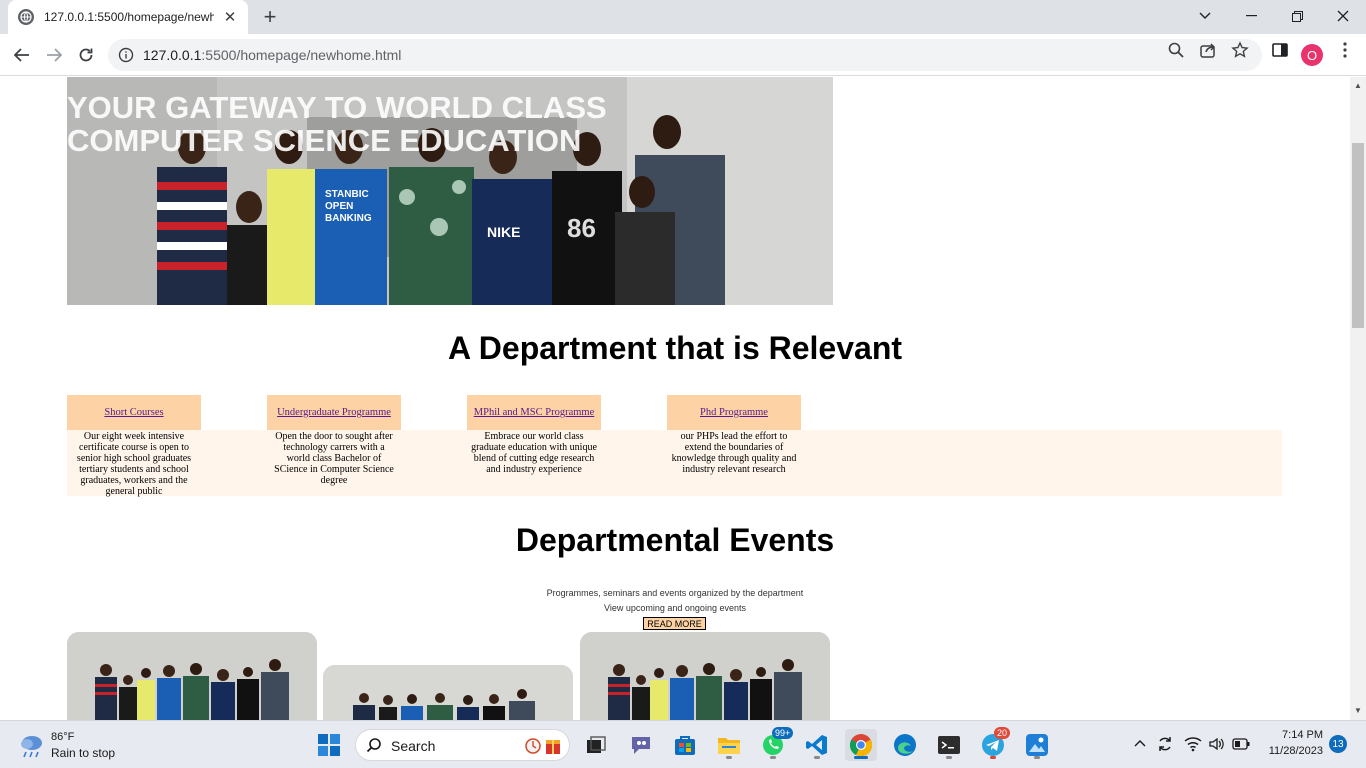 The height and width of the screenshot is (768, 1366). Describe the element at coordinates (337, 107) in the screenshot. I see `hero-title-line-1: YOUR GATEWAY TO WORLD CLASS` at that location.